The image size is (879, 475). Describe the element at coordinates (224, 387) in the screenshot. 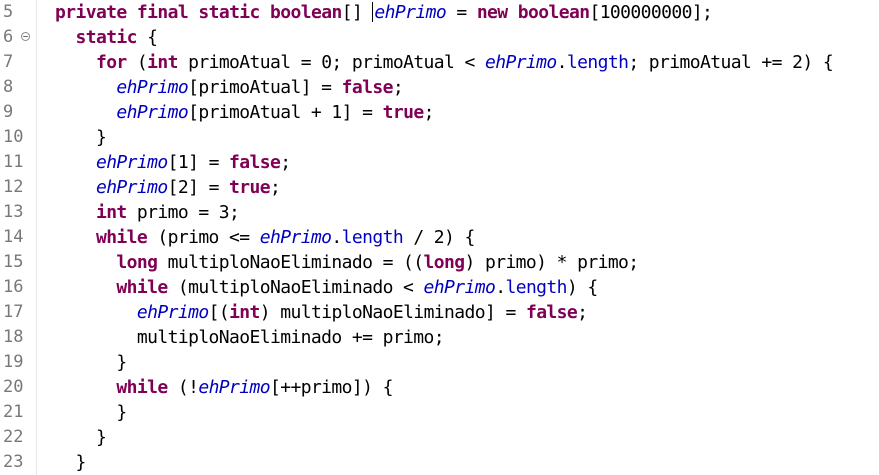

I see `code-line: while (!ehPrimo[++primo]) {` at that location.